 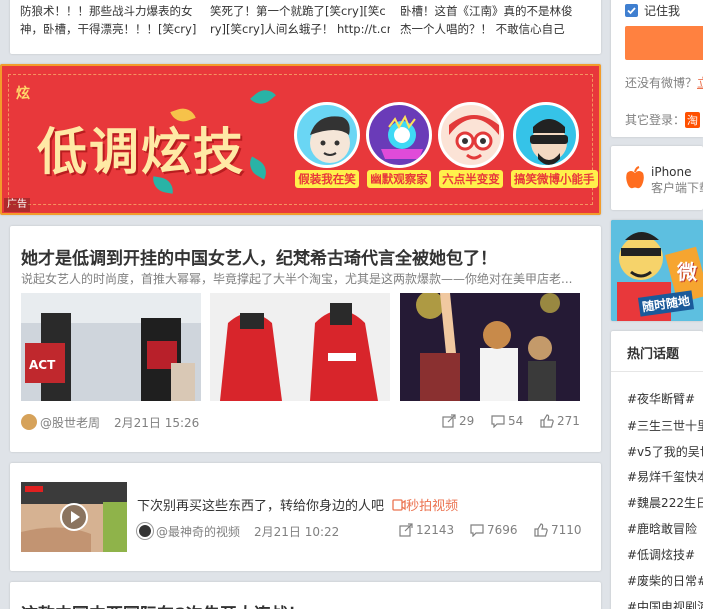 What do you see at coordinates (554, 179) in the screenshot?
I see `character-label: 搞笑微博小能手` at bounding box center [554, 179].